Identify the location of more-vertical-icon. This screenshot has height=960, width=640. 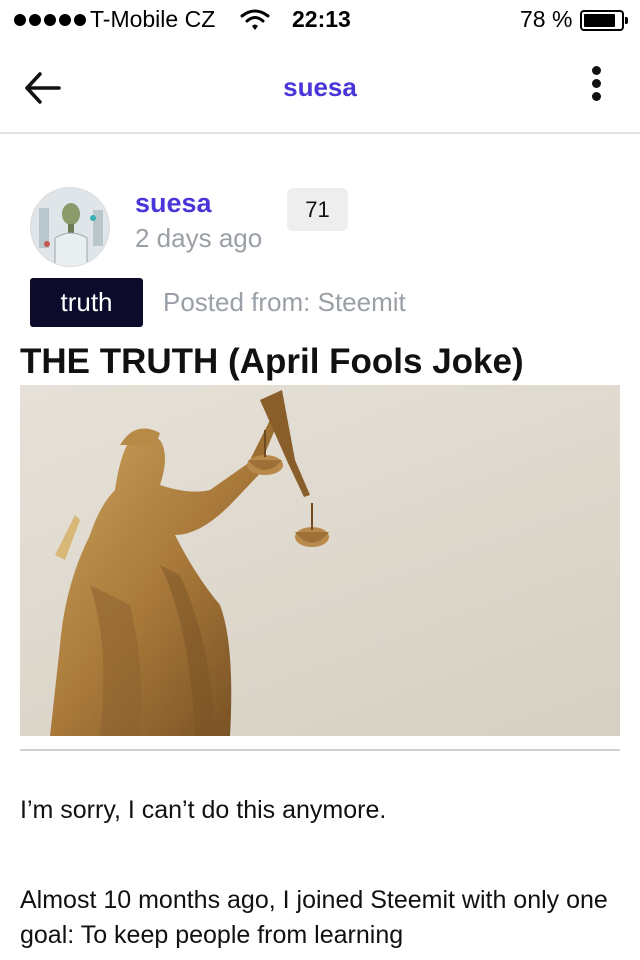
(596, 83).